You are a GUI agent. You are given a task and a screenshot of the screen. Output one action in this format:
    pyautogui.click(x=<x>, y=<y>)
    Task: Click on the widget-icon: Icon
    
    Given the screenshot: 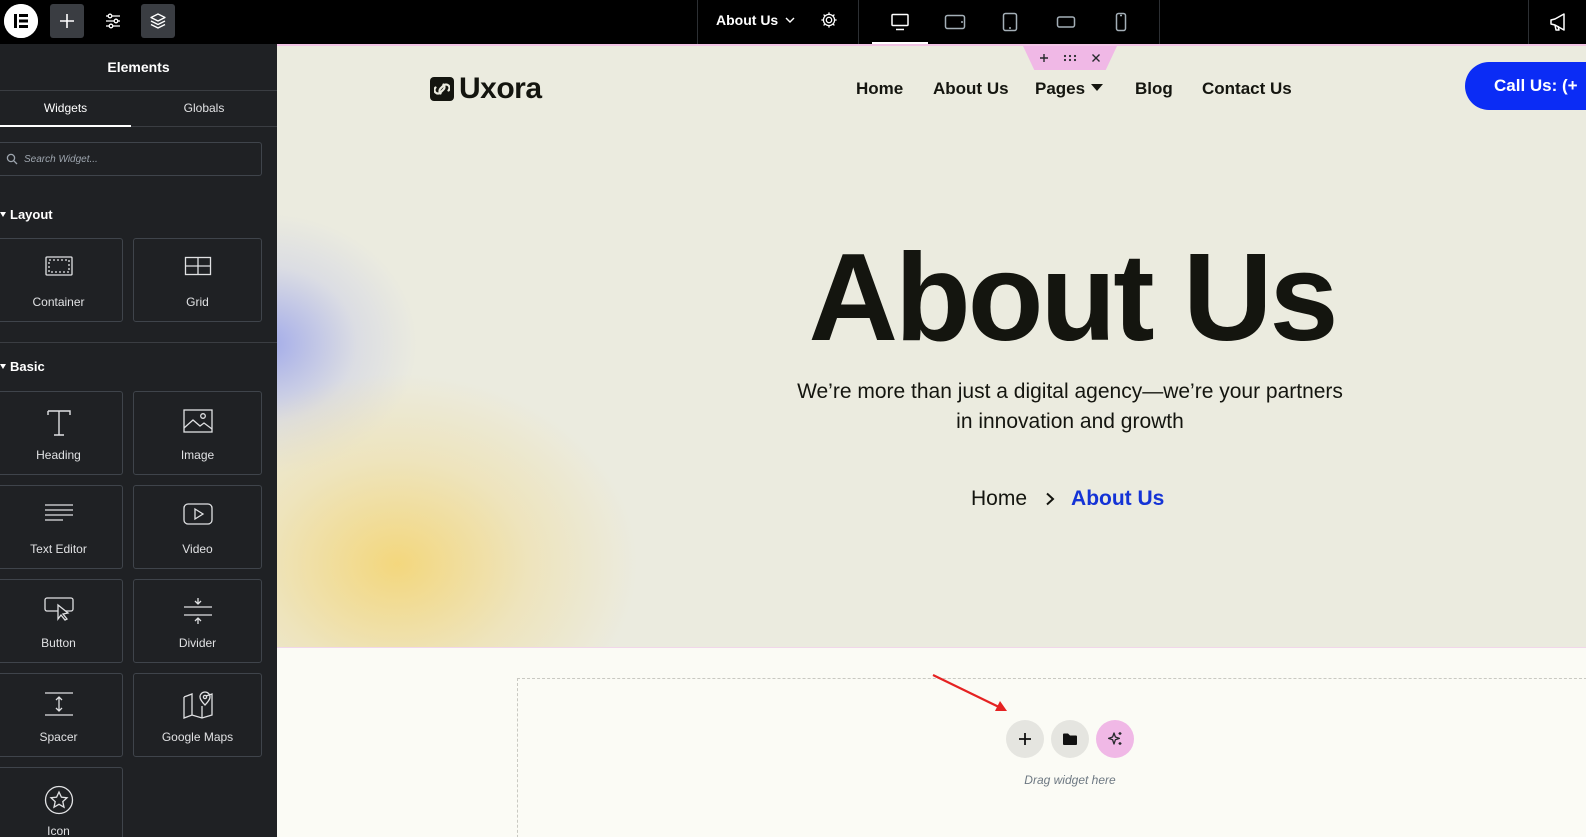 What is the action you would take?
    pyautogui.click(x=61, y=802)
    